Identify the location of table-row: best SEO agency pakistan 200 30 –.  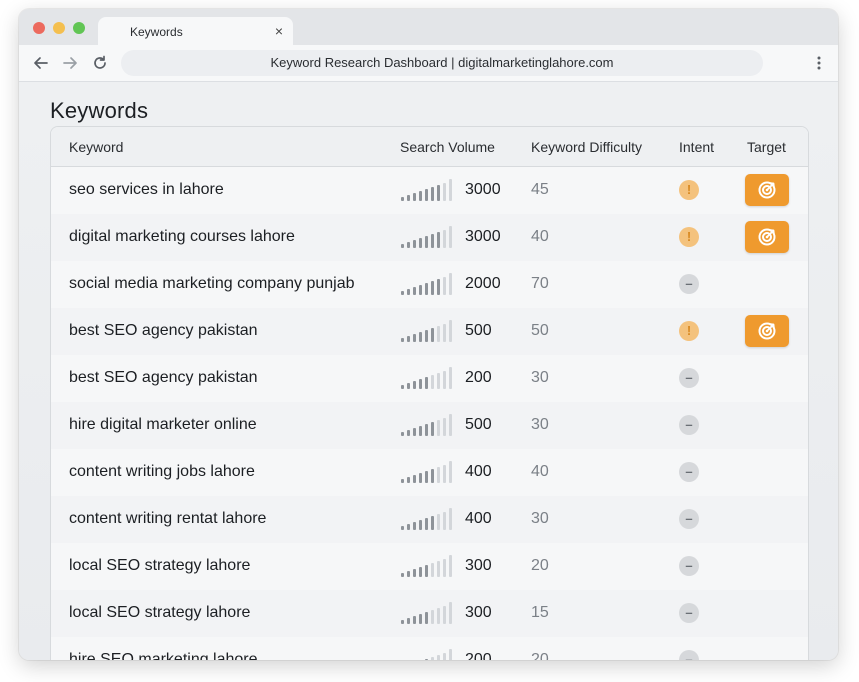
(429, 379).